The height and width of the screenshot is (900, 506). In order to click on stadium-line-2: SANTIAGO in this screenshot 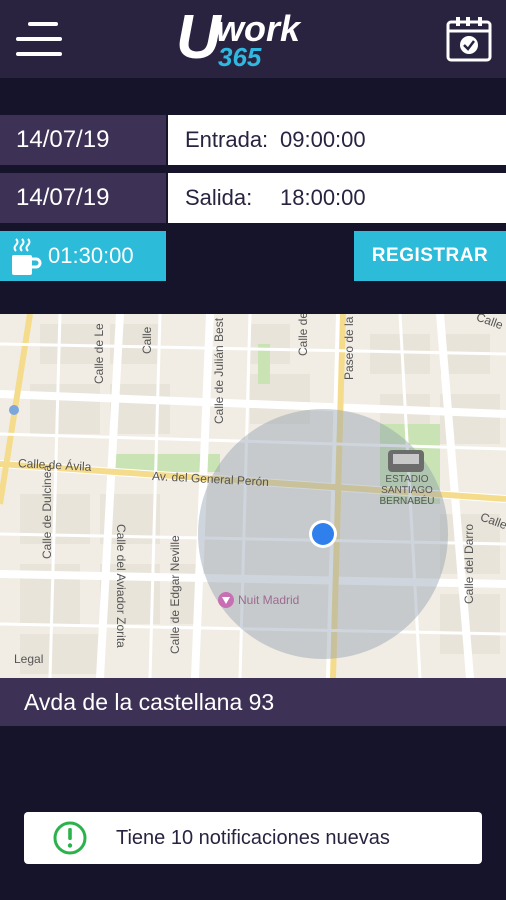, I will do `click(407, 490)`.